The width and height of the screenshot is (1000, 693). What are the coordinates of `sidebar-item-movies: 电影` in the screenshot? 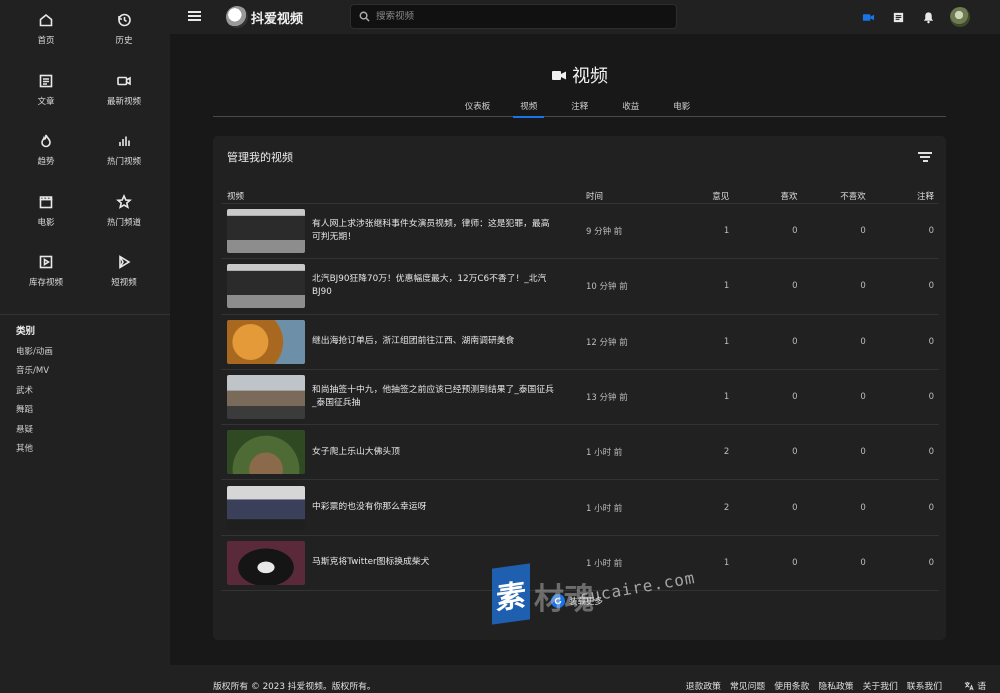 It's located at (46, 222).